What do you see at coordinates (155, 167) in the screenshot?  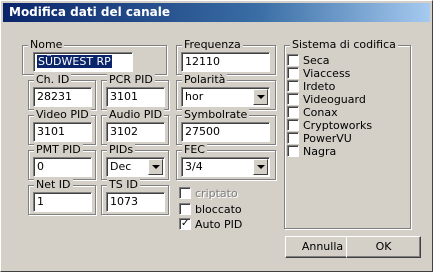 I see `pids-dropdown-arrow-icon` at bounding box center [155, 167].